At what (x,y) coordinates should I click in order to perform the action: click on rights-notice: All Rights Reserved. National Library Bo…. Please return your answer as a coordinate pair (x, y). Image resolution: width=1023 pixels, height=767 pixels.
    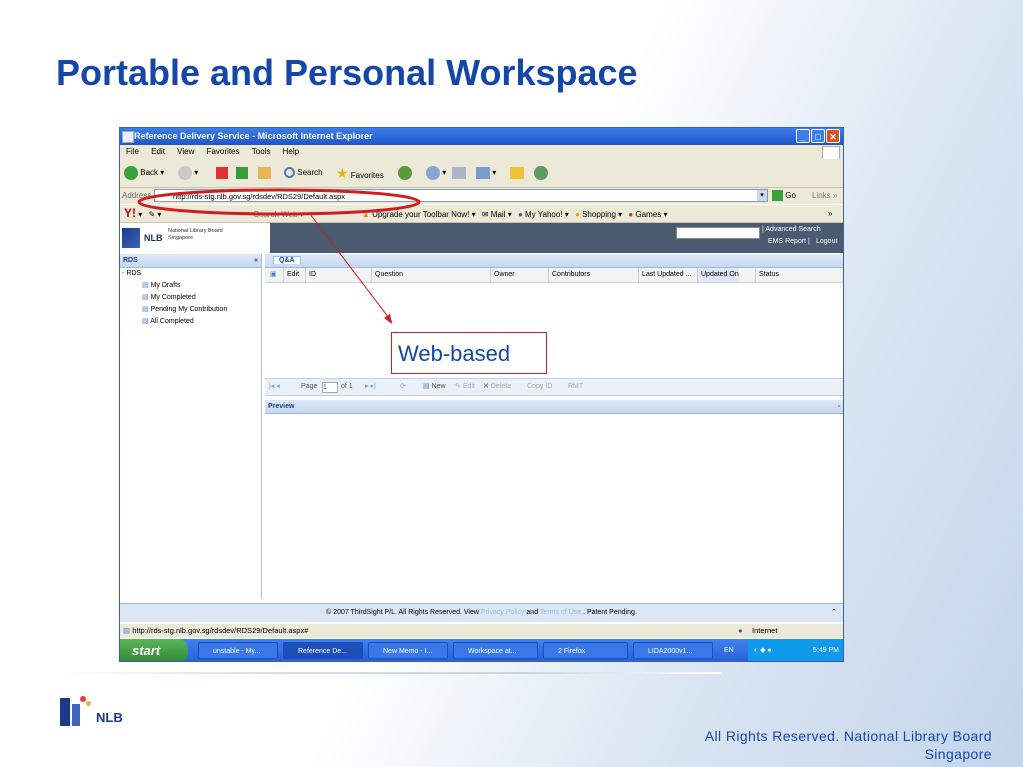
    Looking at the image, I should click on (796, 745).